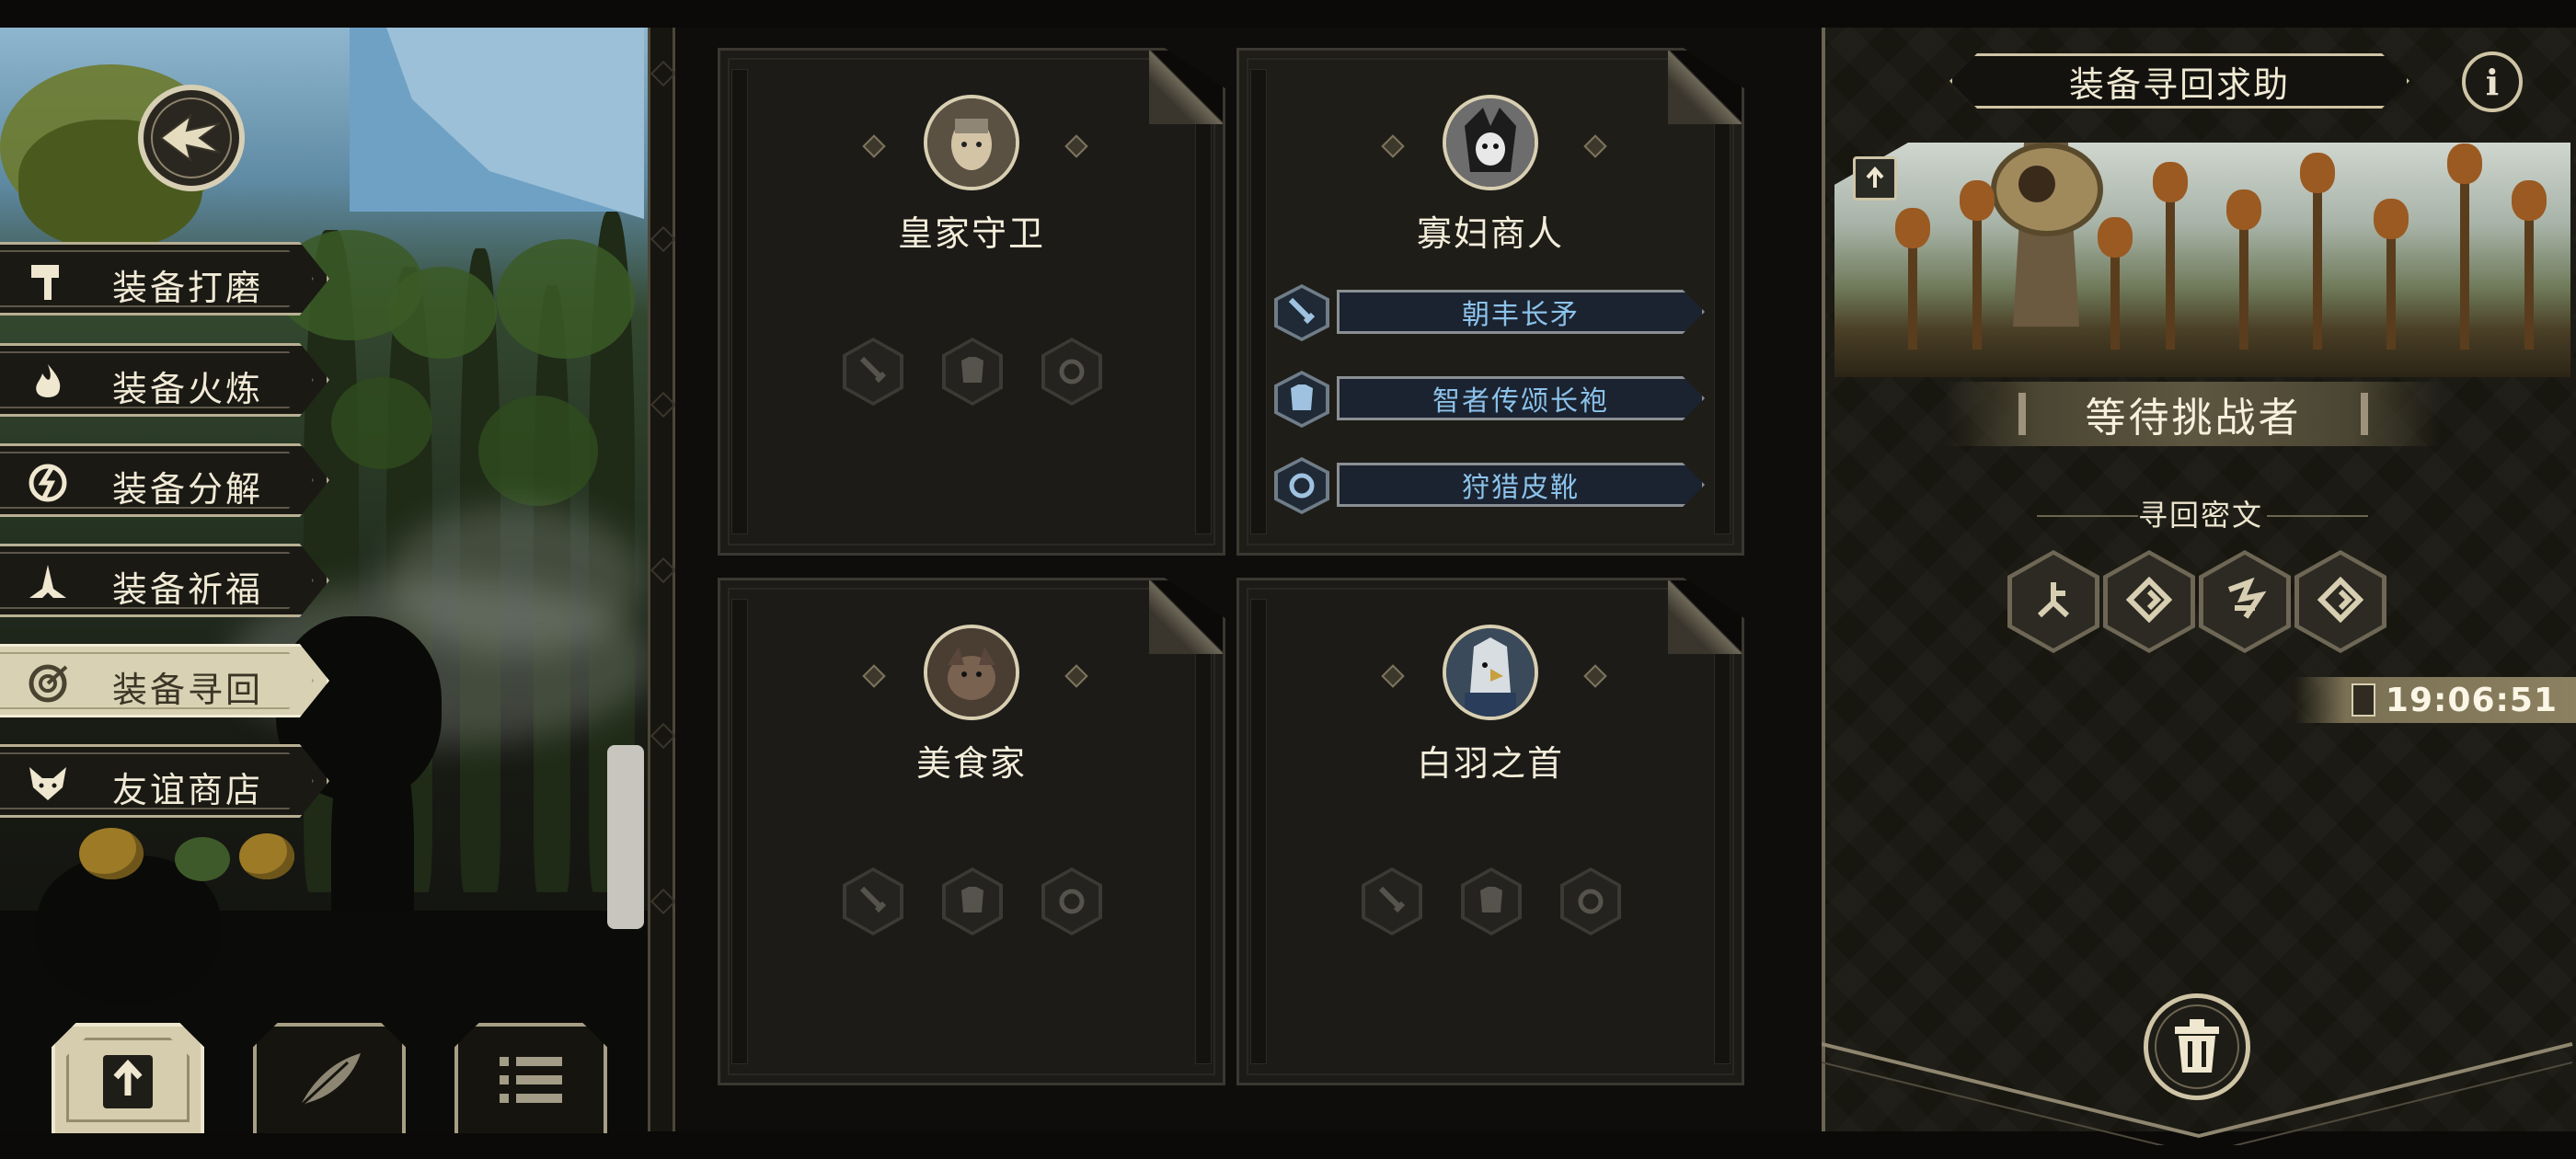 This screenshot has width=2576, height=1159. What do you see at coordinates (1521, 312) in the screenshot?
I see `equipment-name: 朝丰长矛` at bounding box center [1521, 312].